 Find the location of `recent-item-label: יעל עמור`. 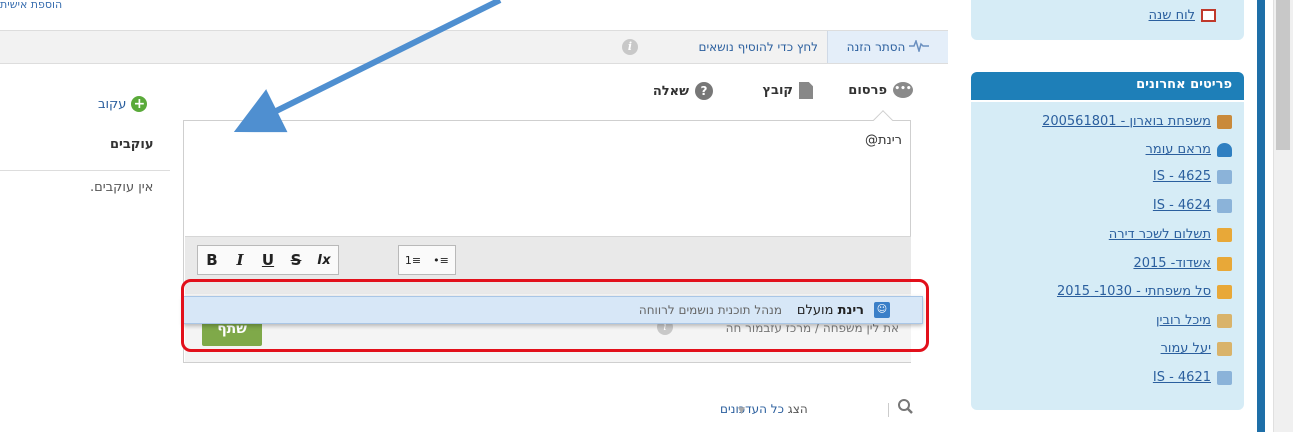

recent-item-label: יעל עמור is located at coordinates (1185, 348).